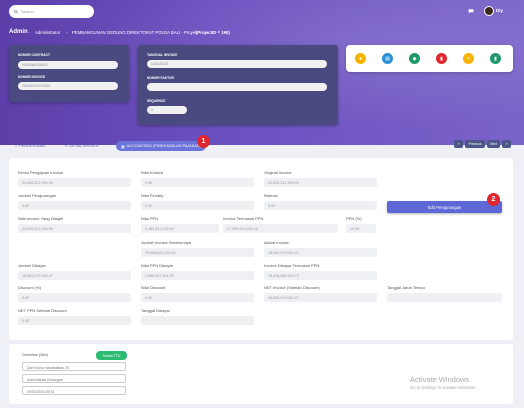 The width and height of the screenshot is (524, 408). I want to click on net-inv-label: NET Invoice (Setelah Discount), so click(292, 287).